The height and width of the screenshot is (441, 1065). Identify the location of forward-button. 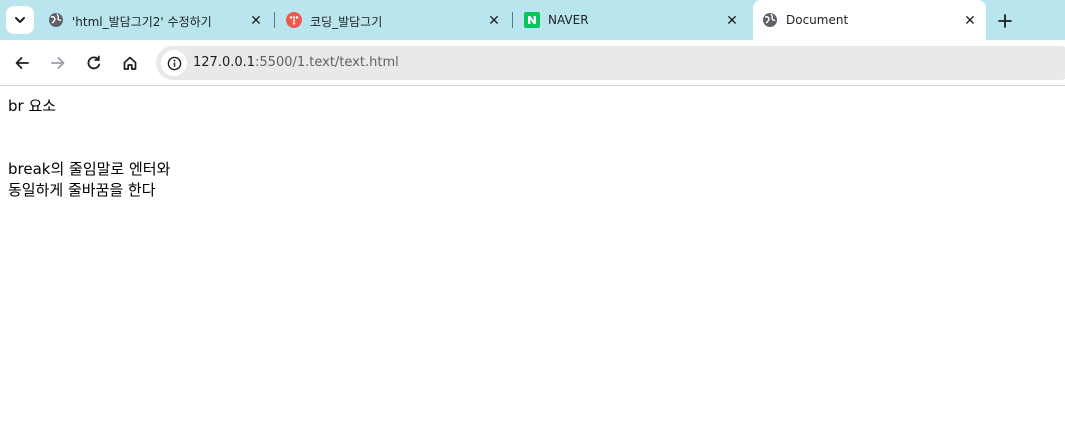
(58, 63).